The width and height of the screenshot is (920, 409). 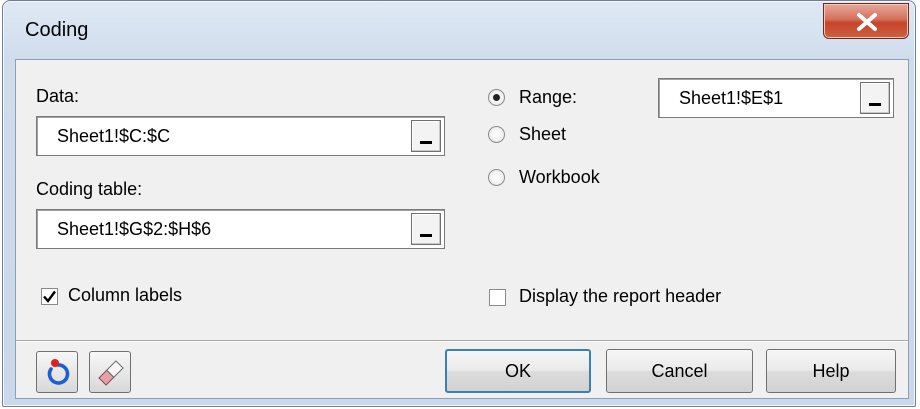 What do you see at coordinates (731, 98) in the screenshot?
I see `output-range-value: Sheet1!$E$1` at bounding box center [731, 98].